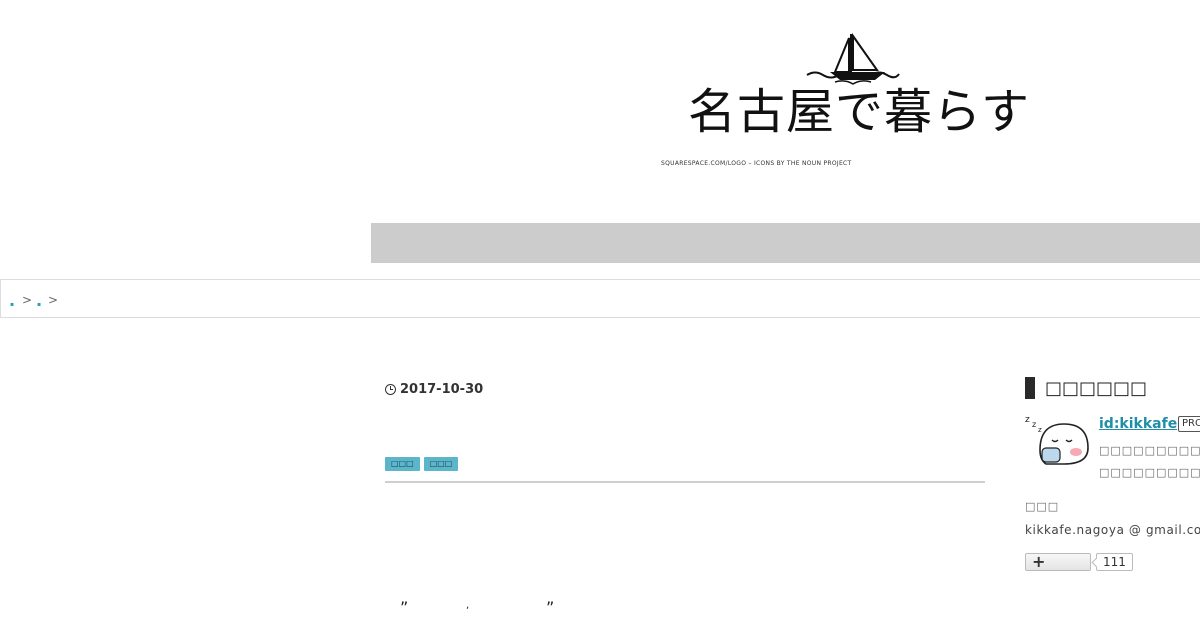 The image size is (1200, 630). What do you see at coordinates (1189, 424) in the screenshot?
I see `pro-badge: PRO` at bounding box center [1189, 424].